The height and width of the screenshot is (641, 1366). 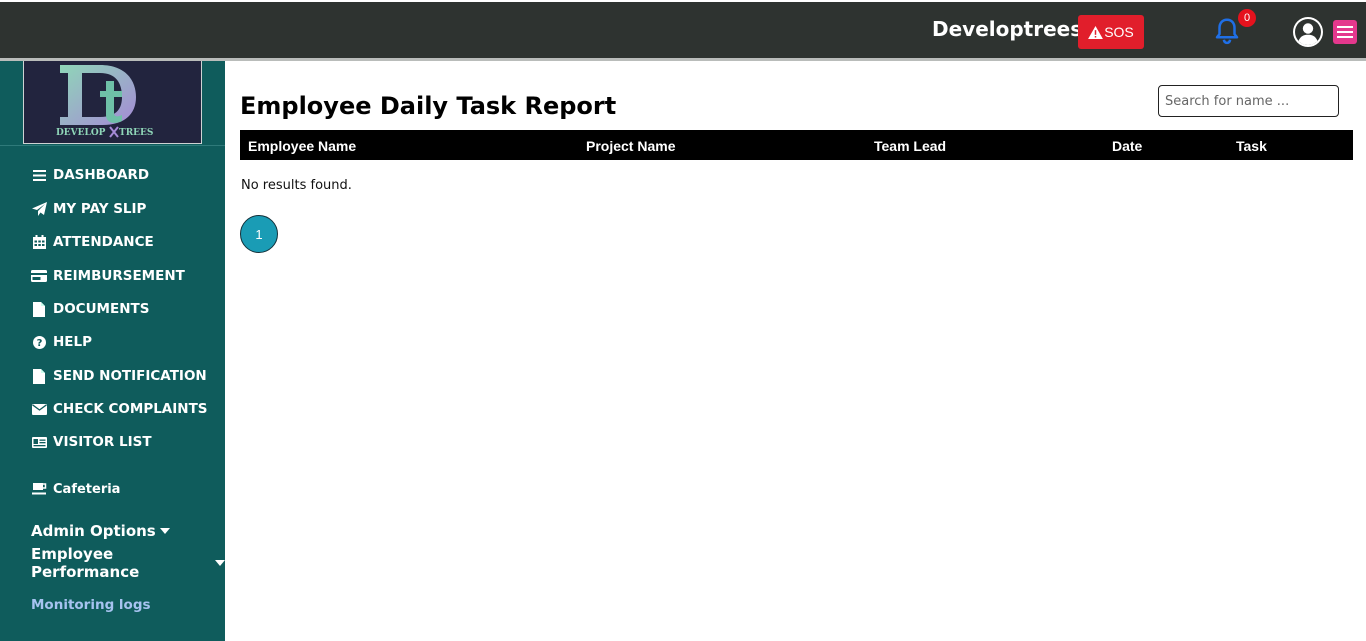 What do you see at coordinates (39, 242) in the screenshot?
I see `calendar-icon` at bounding box center [39, 242].